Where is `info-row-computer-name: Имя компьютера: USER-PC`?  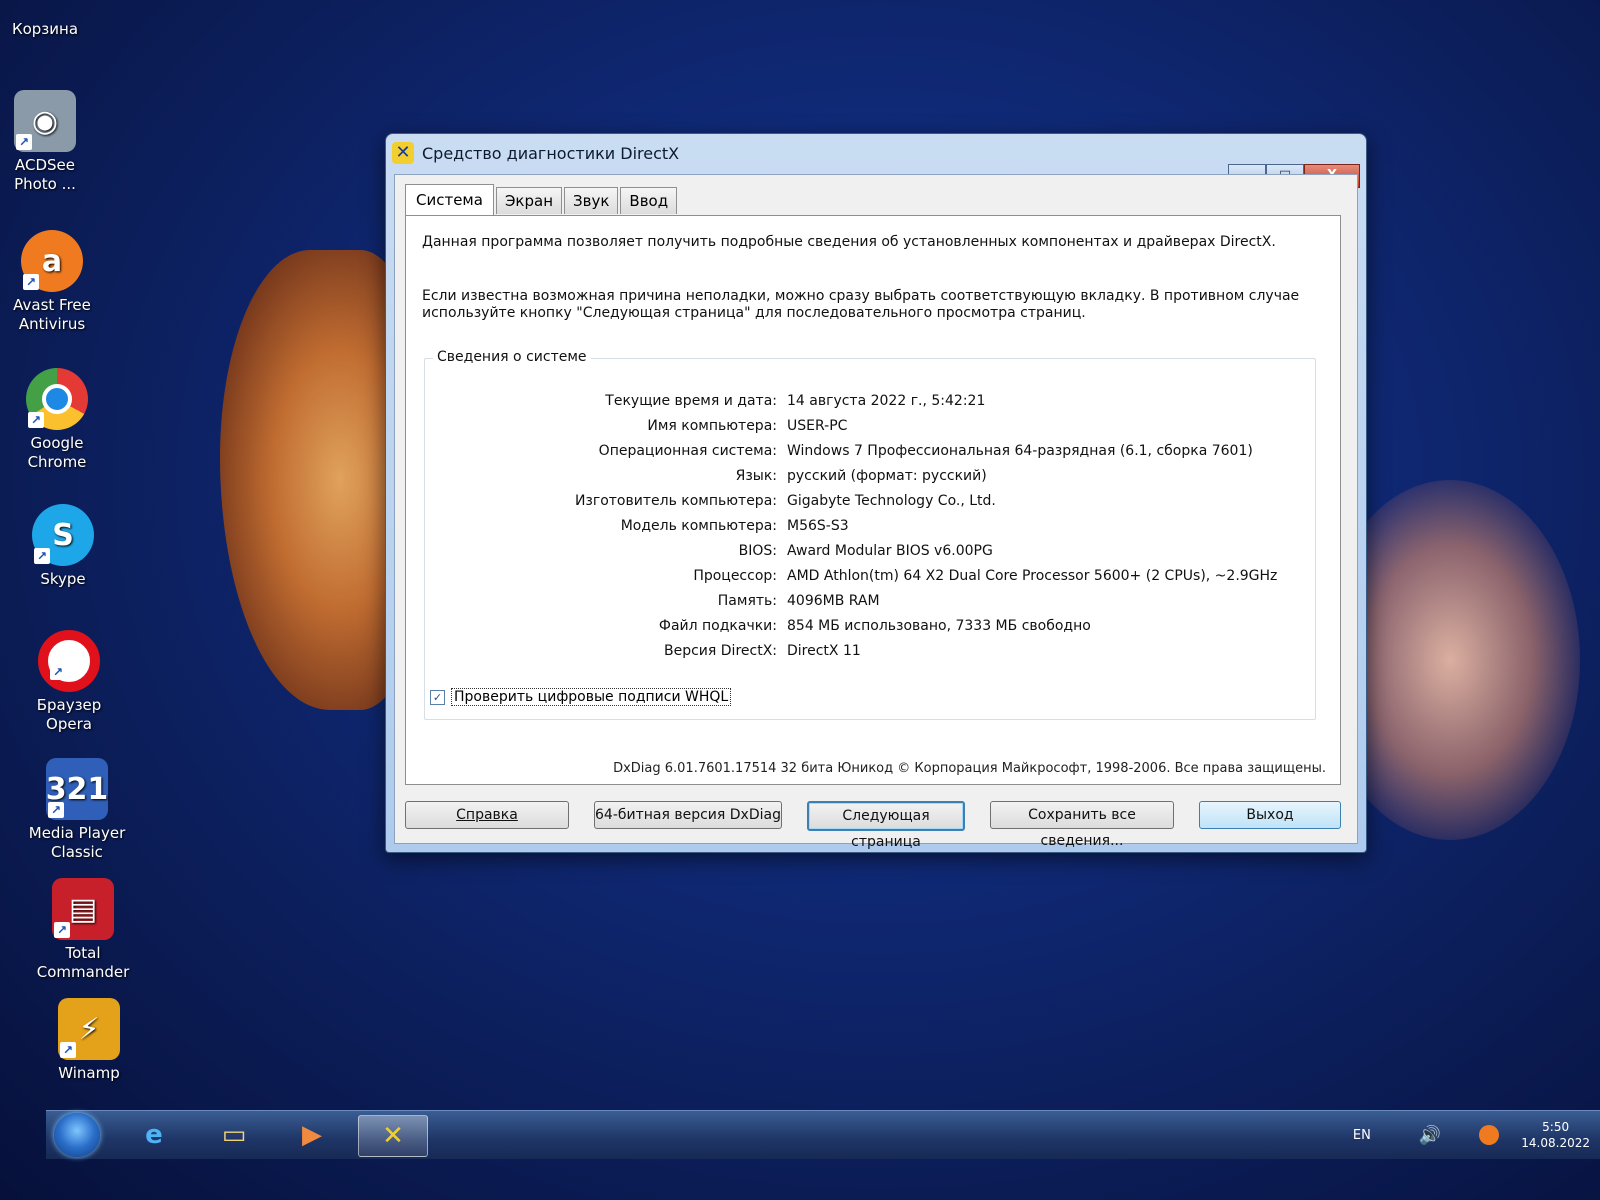 info-row-computer-name: Имя компьютера: USER-PC is located at coordinates (870, 426).